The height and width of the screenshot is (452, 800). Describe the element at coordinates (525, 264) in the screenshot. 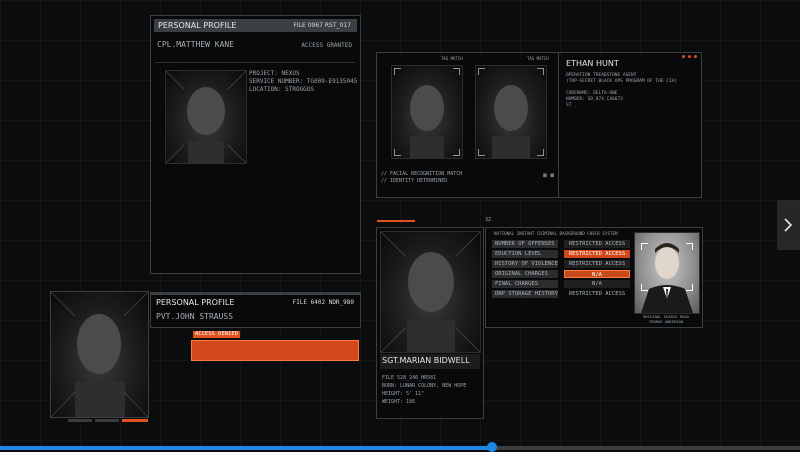

I see `row-label: HISTORY OF VIOLENCE` at that location.